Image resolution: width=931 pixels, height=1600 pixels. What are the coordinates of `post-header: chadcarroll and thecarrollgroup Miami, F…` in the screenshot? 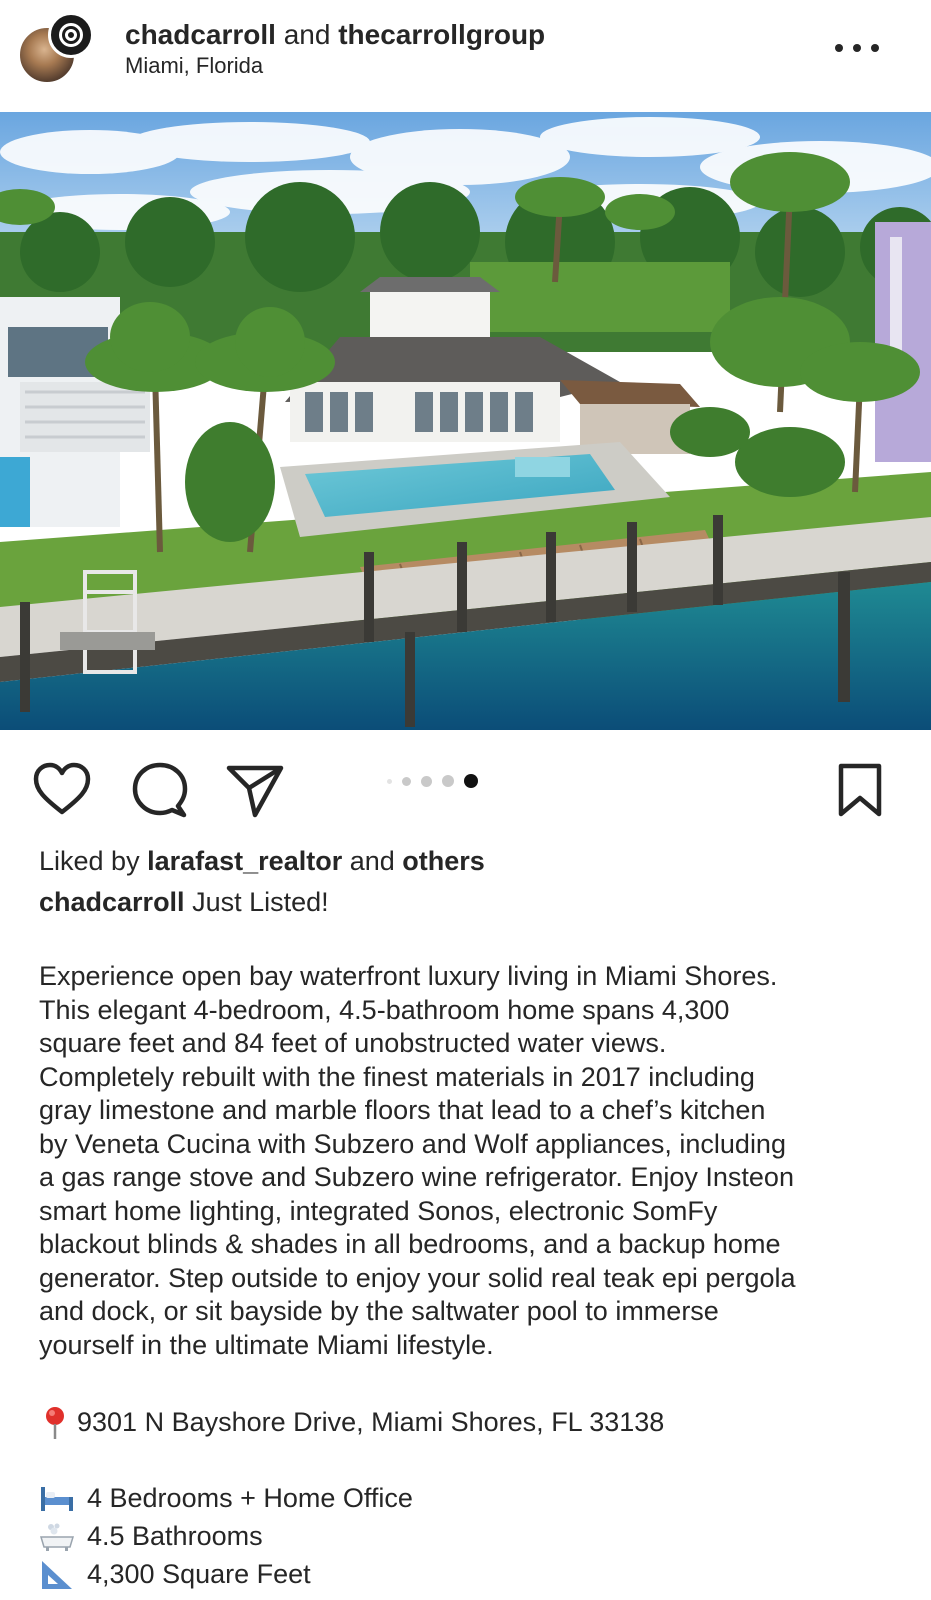 It's located at (465, 56).